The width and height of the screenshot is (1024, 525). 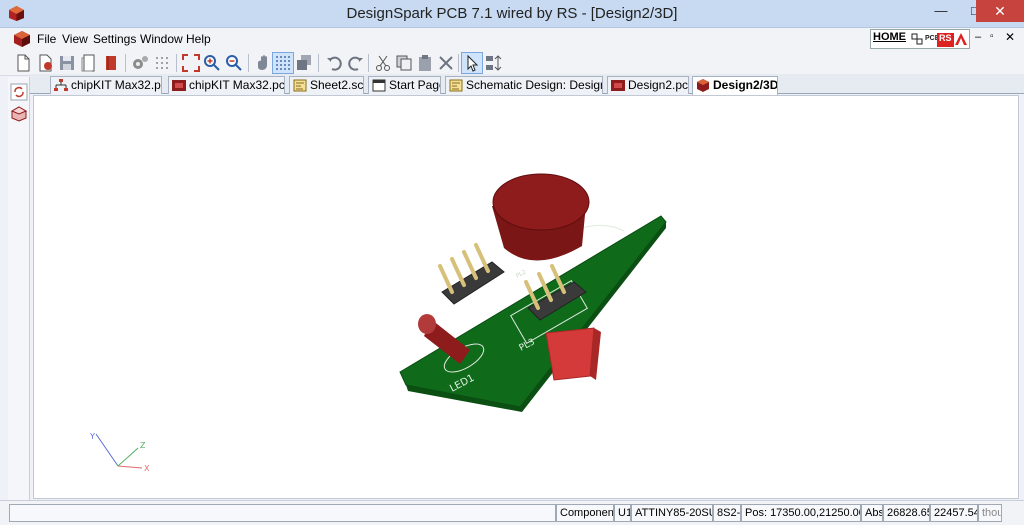 I want to click on menu-settings-label: Settings, so click(x=115, y=39).